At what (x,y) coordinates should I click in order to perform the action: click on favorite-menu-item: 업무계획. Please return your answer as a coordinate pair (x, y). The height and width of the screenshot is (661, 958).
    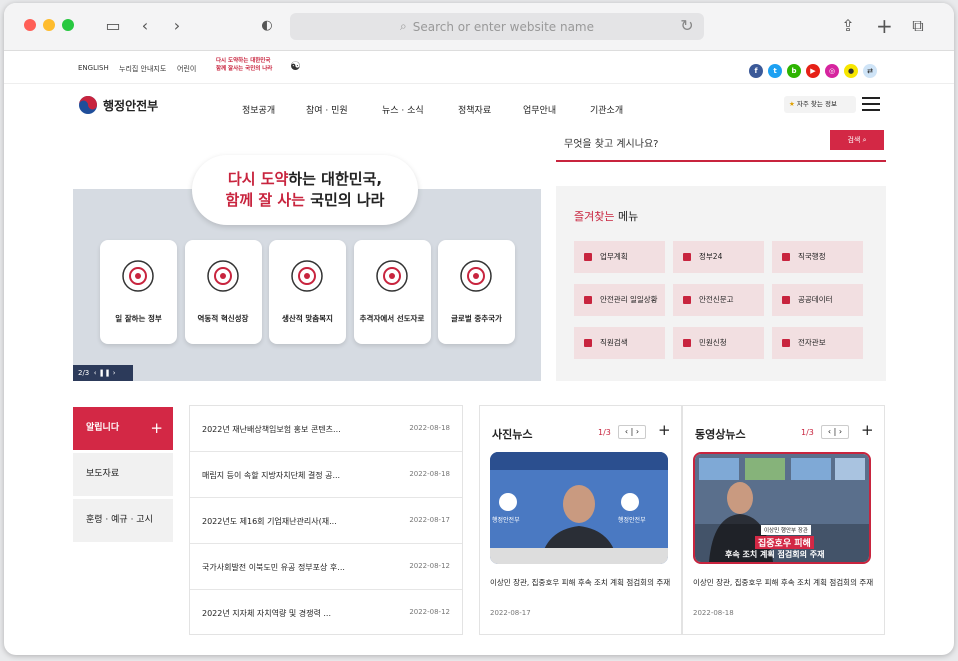
    Looking at the image, I should click on (619, 257).